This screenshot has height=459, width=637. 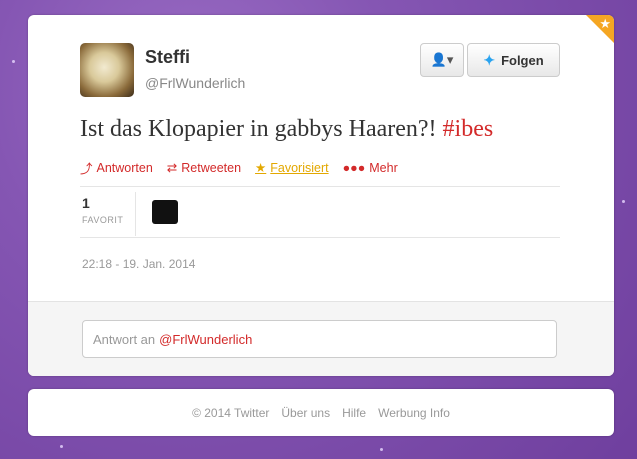 I want to click on favorites-count: 1, so click(x=86, y=203).